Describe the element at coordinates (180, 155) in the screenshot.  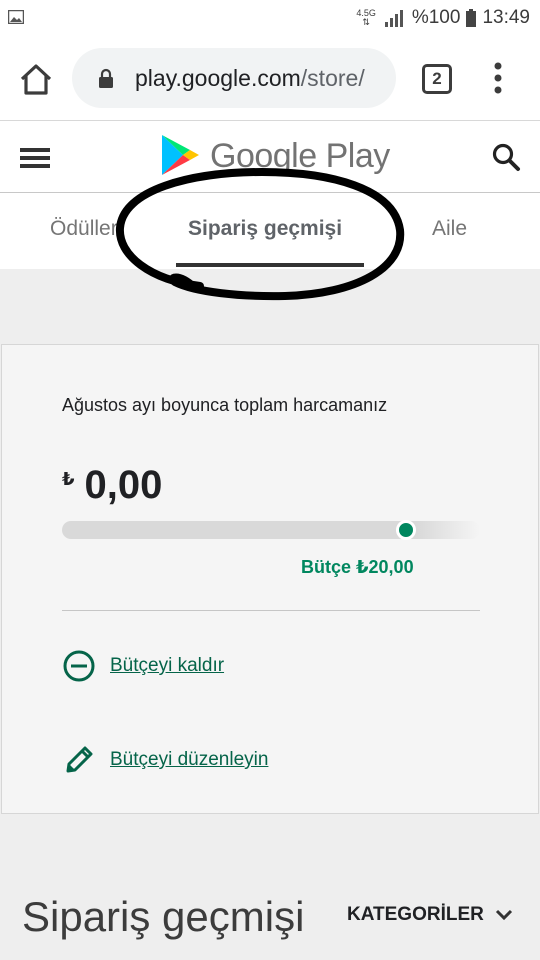
I see `google-play-logo-icon` at that location.